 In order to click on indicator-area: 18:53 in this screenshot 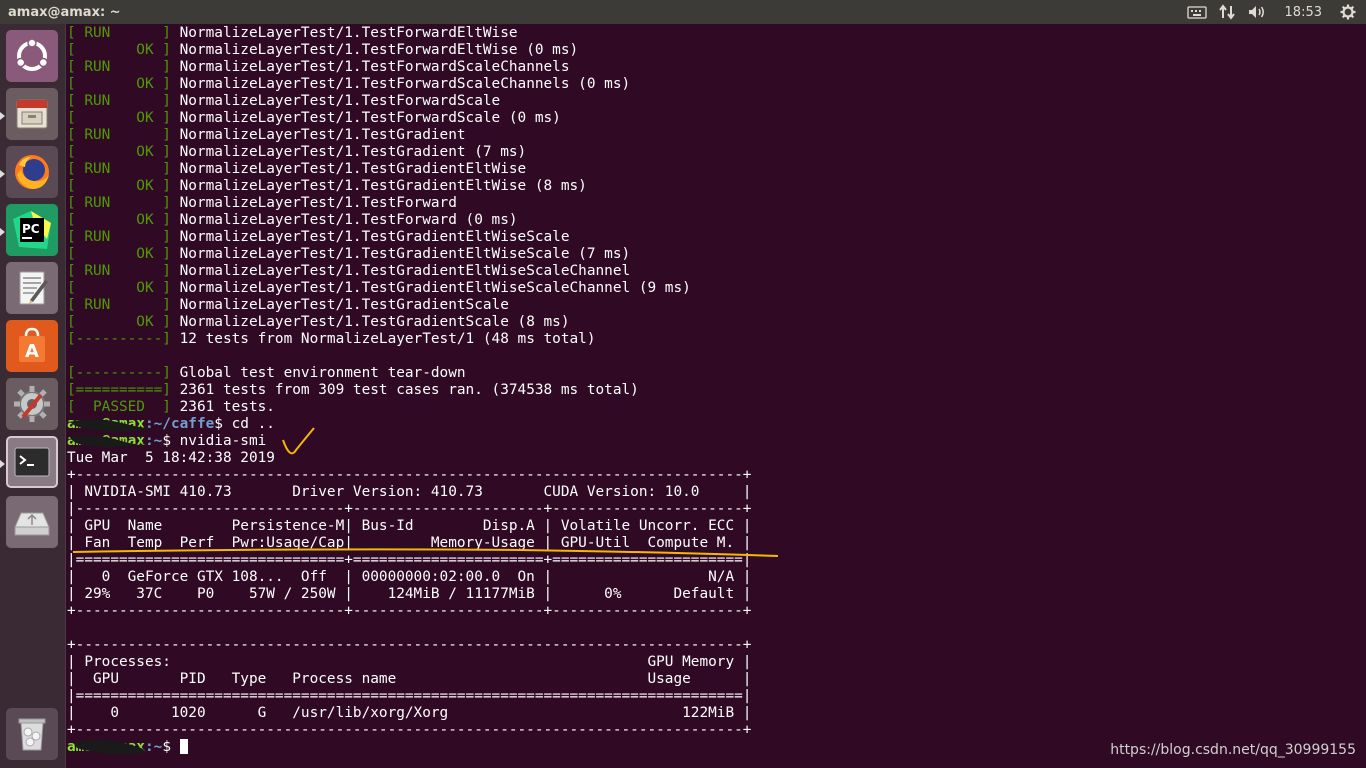, I will do `click(1276, 12)`.